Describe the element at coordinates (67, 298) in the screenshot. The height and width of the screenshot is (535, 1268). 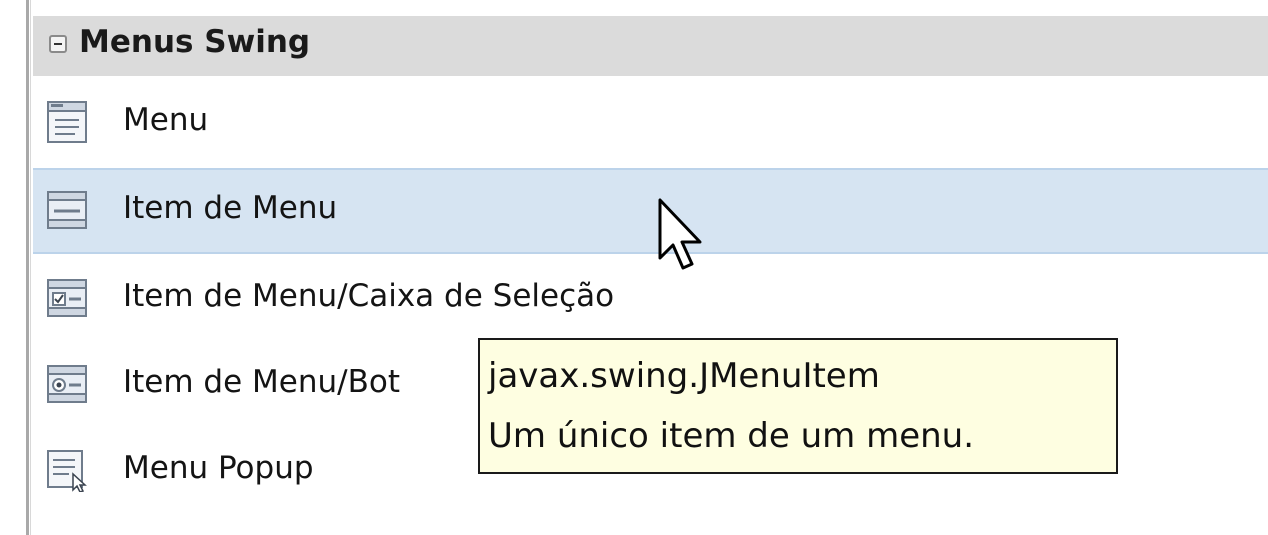
I see `checkbox-menu-item-icon` at that location.